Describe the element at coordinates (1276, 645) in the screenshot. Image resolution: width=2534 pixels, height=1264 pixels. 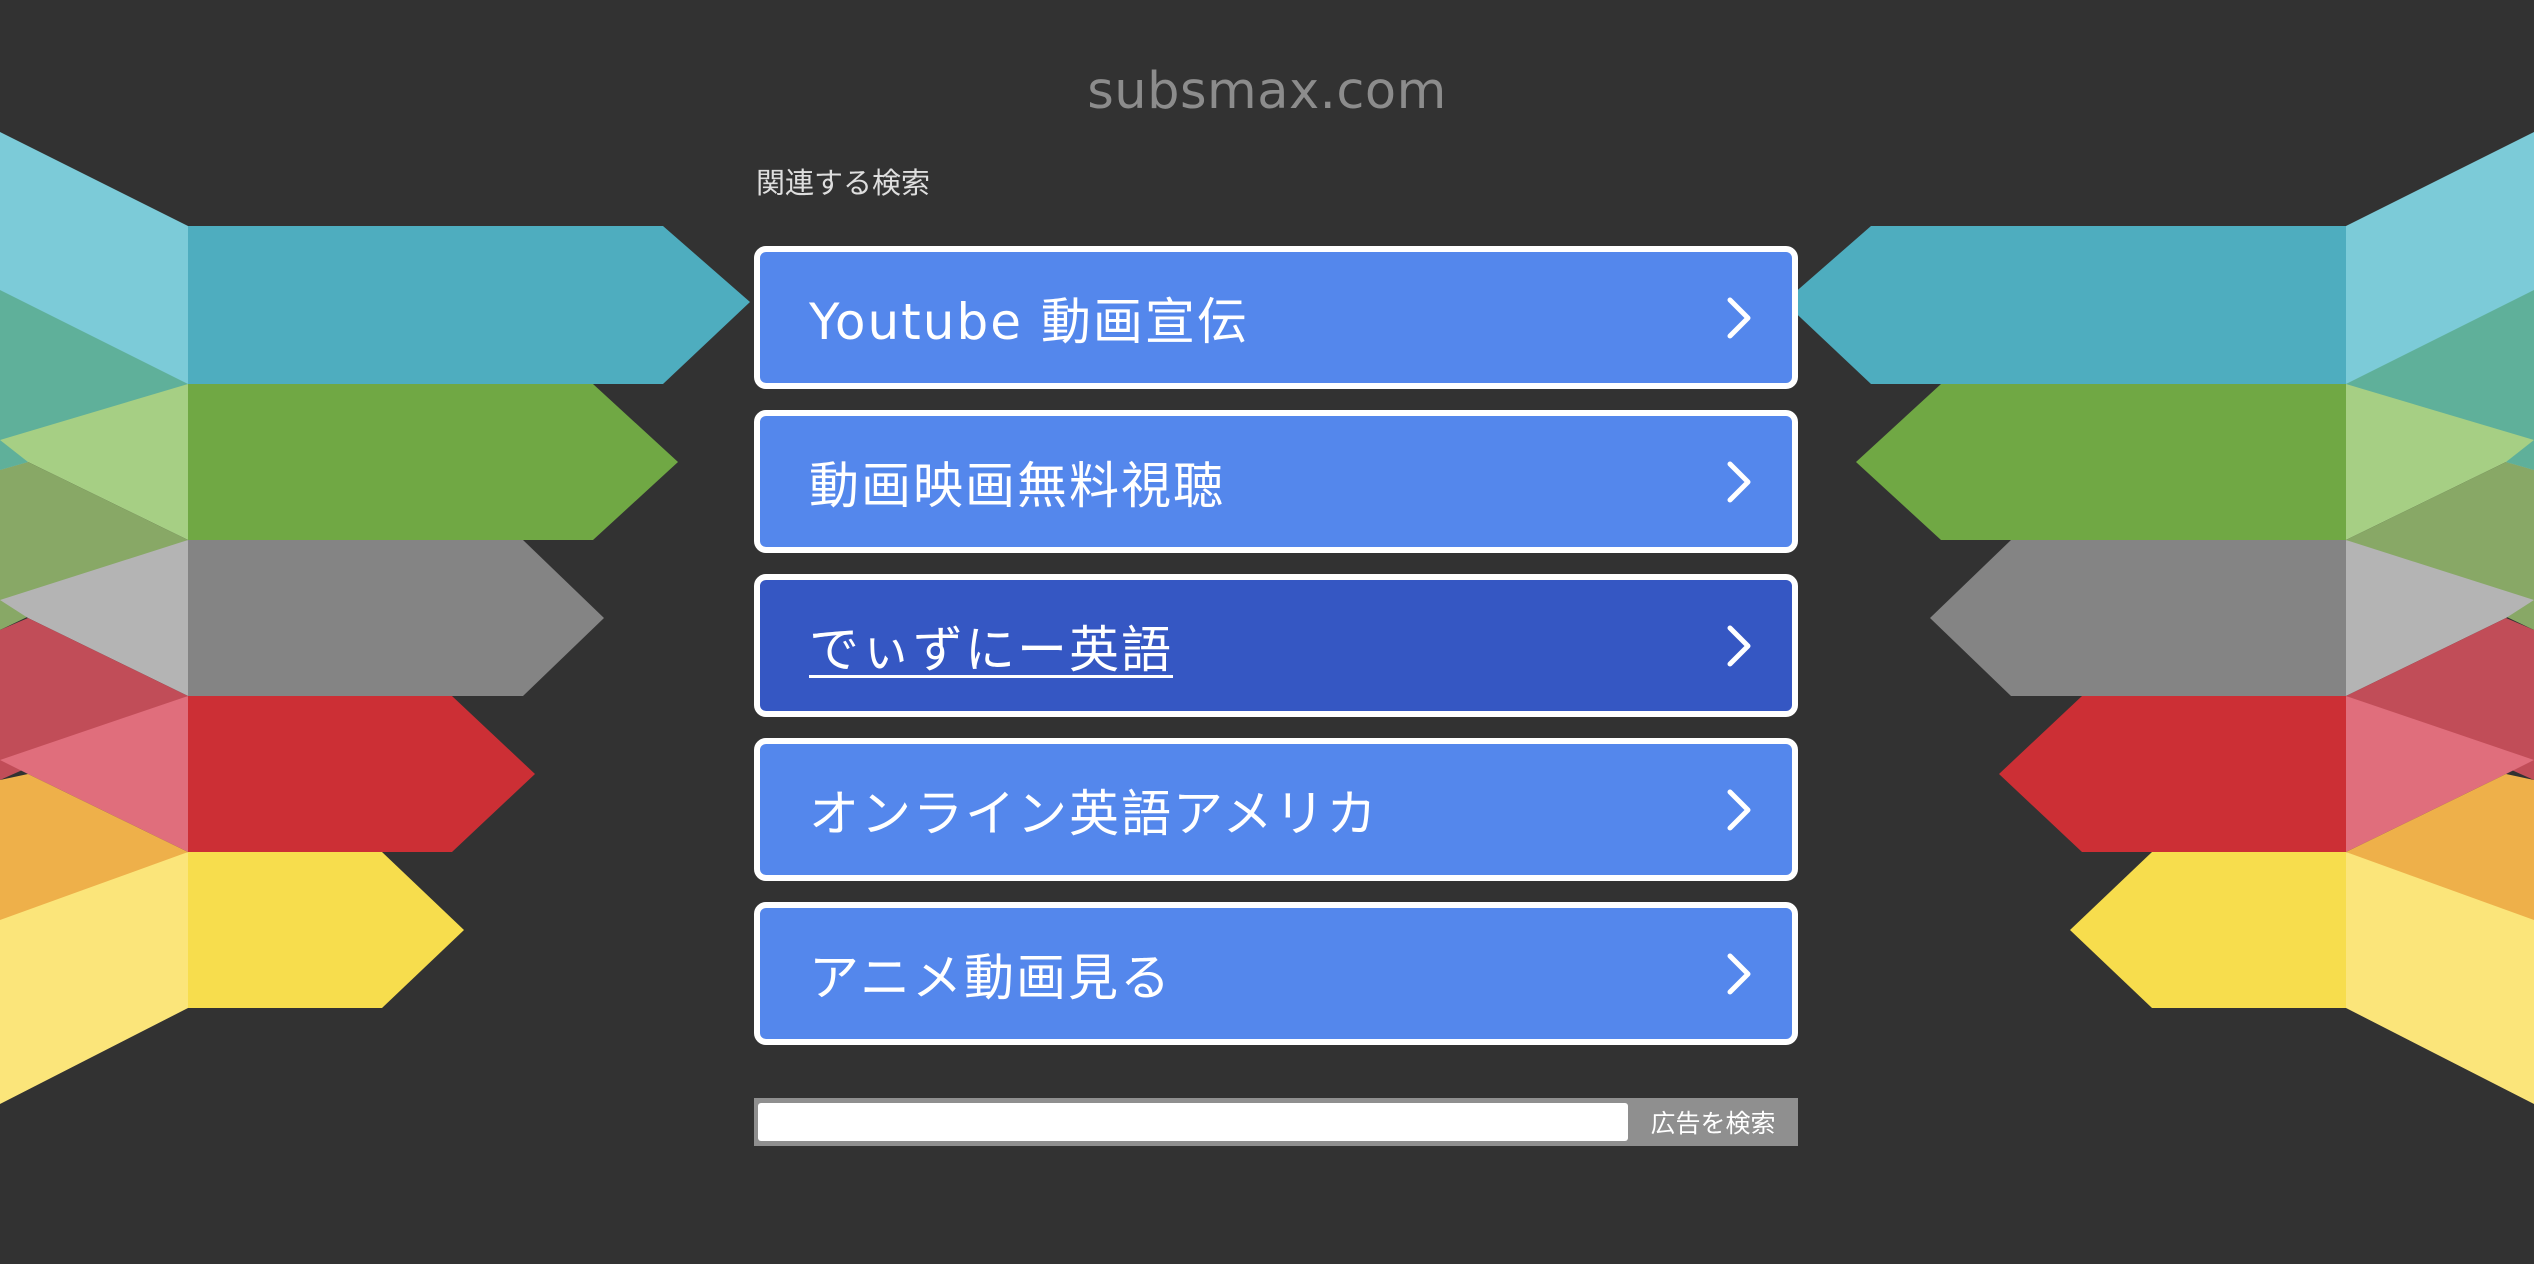
I see `related-link-disney-english: でぃずにー英語` at that location.